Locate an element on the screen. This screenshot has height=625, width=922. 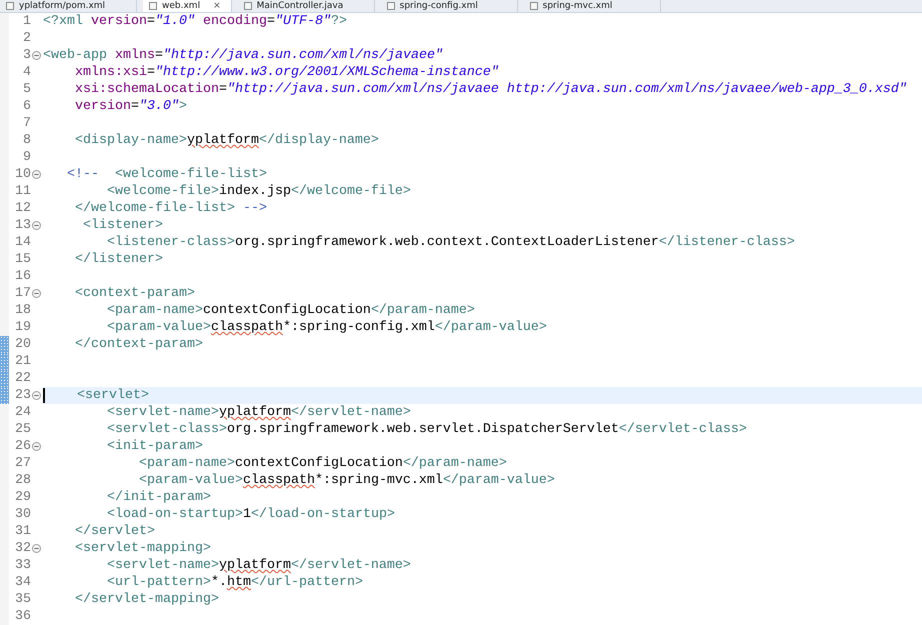
line-number: 34 is located at coordinates (23, 582).